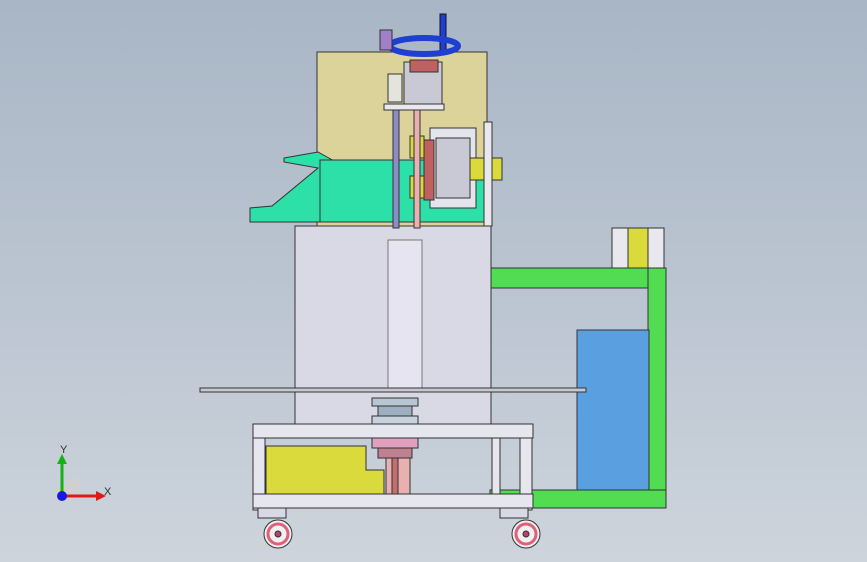 The image size is (867, 562). What do you see at coordinates (81, 477) in the screenshot?
I see `axis-triad-graphic` at bounding box center [81, 477].